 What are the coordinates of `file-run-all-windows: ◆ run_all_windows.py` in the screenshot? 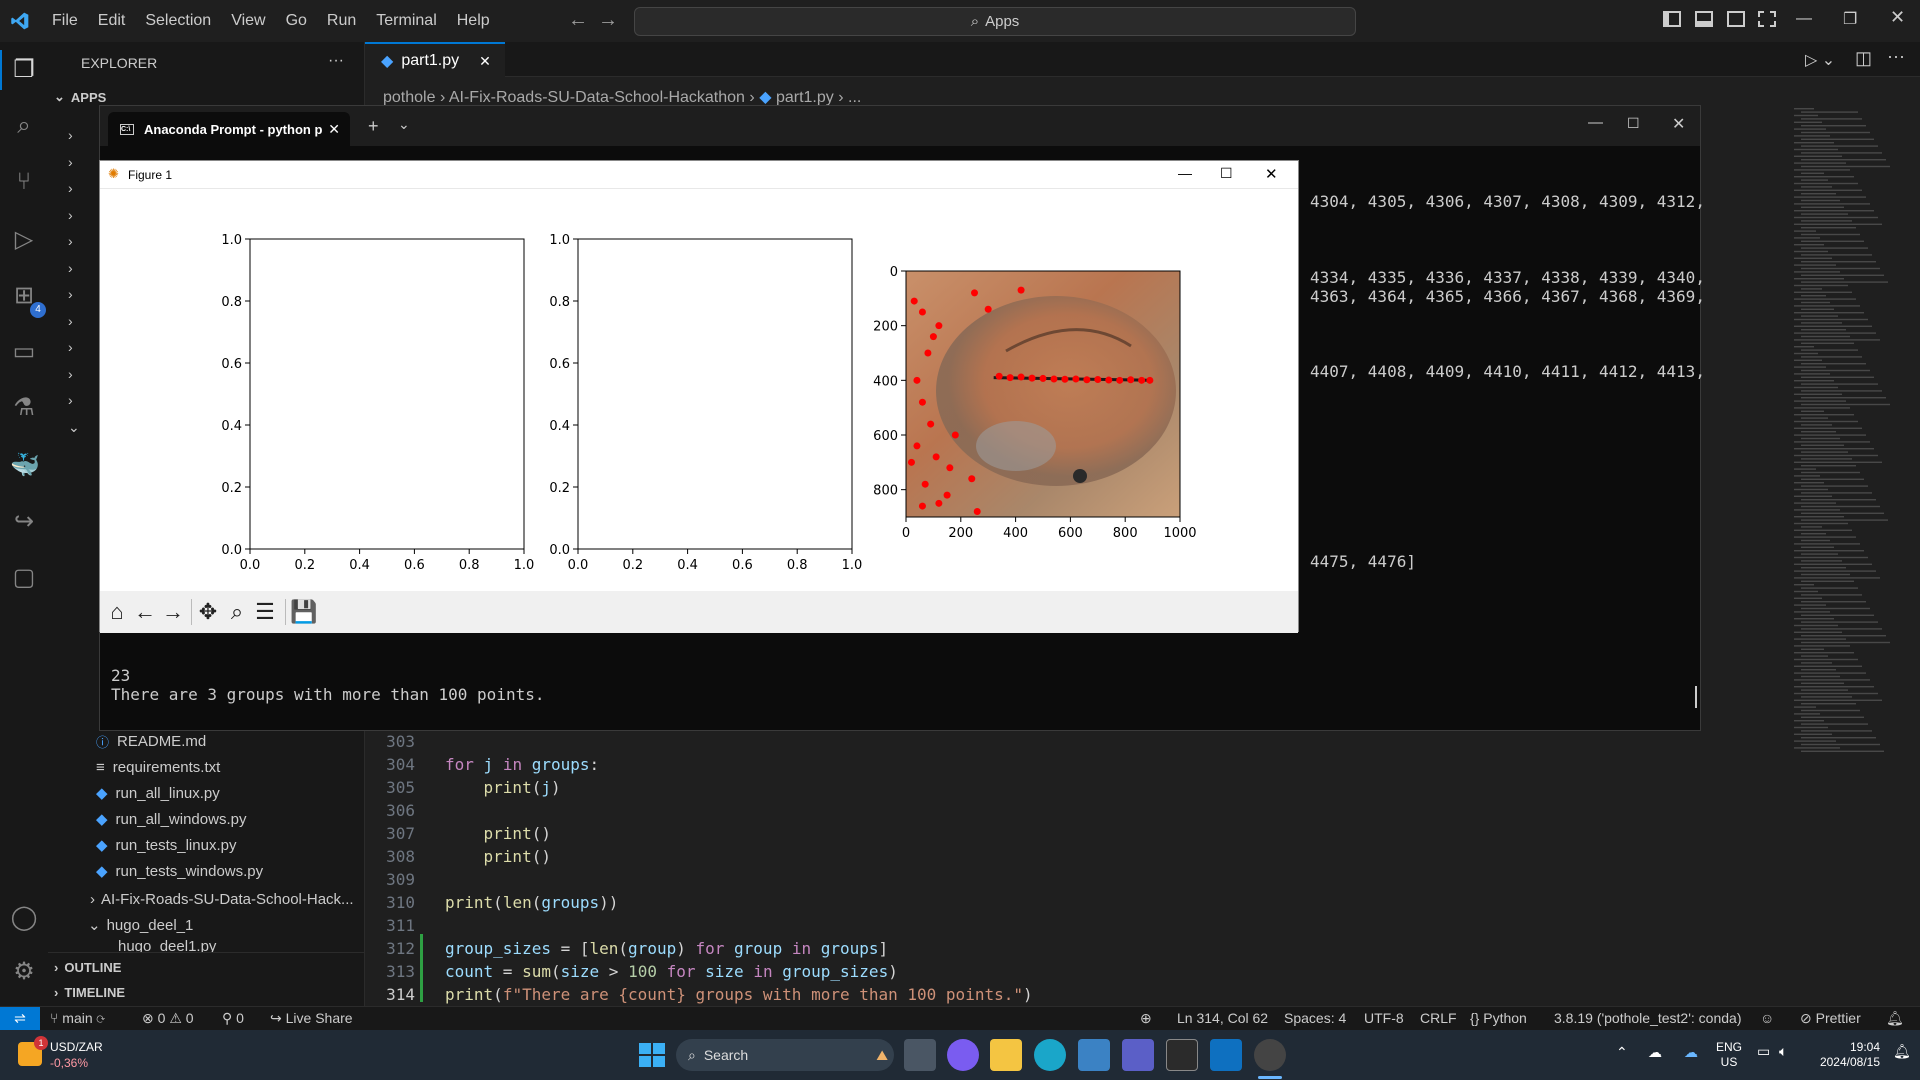 It's located at (206, 819).